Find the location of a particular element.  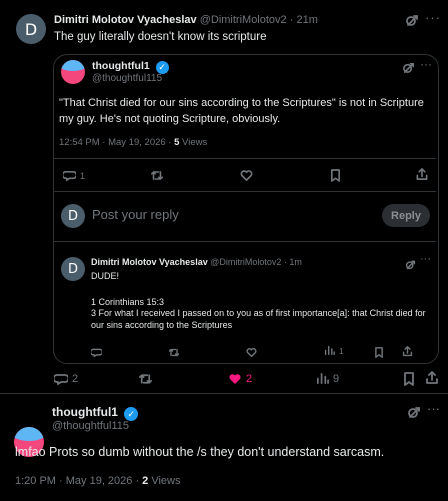

like-button: 2 is located at coordinates (240, 379).